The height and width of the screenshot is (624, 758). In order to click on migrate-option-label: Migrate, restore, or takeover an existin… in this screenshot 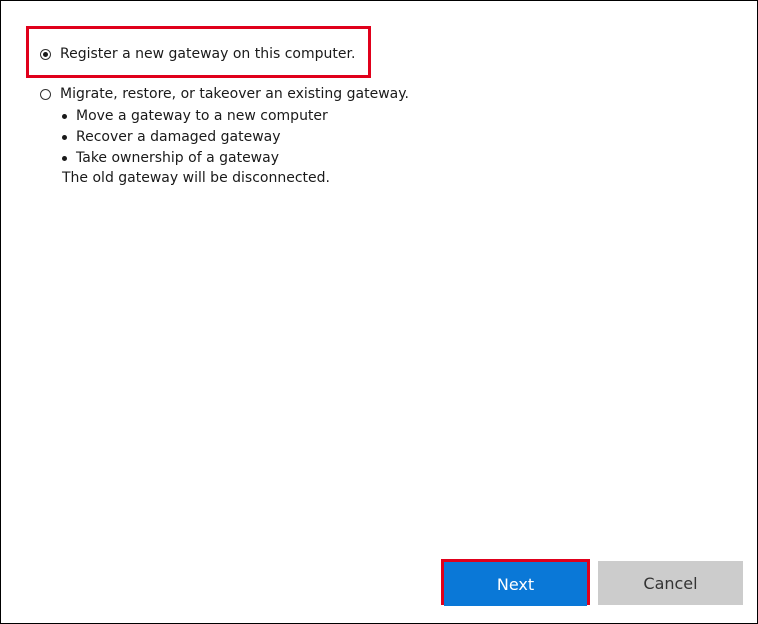, I will do `click(234, 94)`.